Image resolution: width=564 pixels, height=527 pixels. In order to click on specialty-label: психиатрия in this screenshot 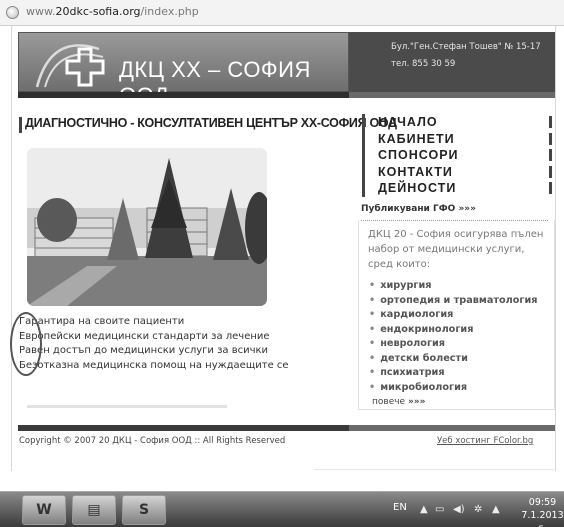, I will do `click(412, 372)`.